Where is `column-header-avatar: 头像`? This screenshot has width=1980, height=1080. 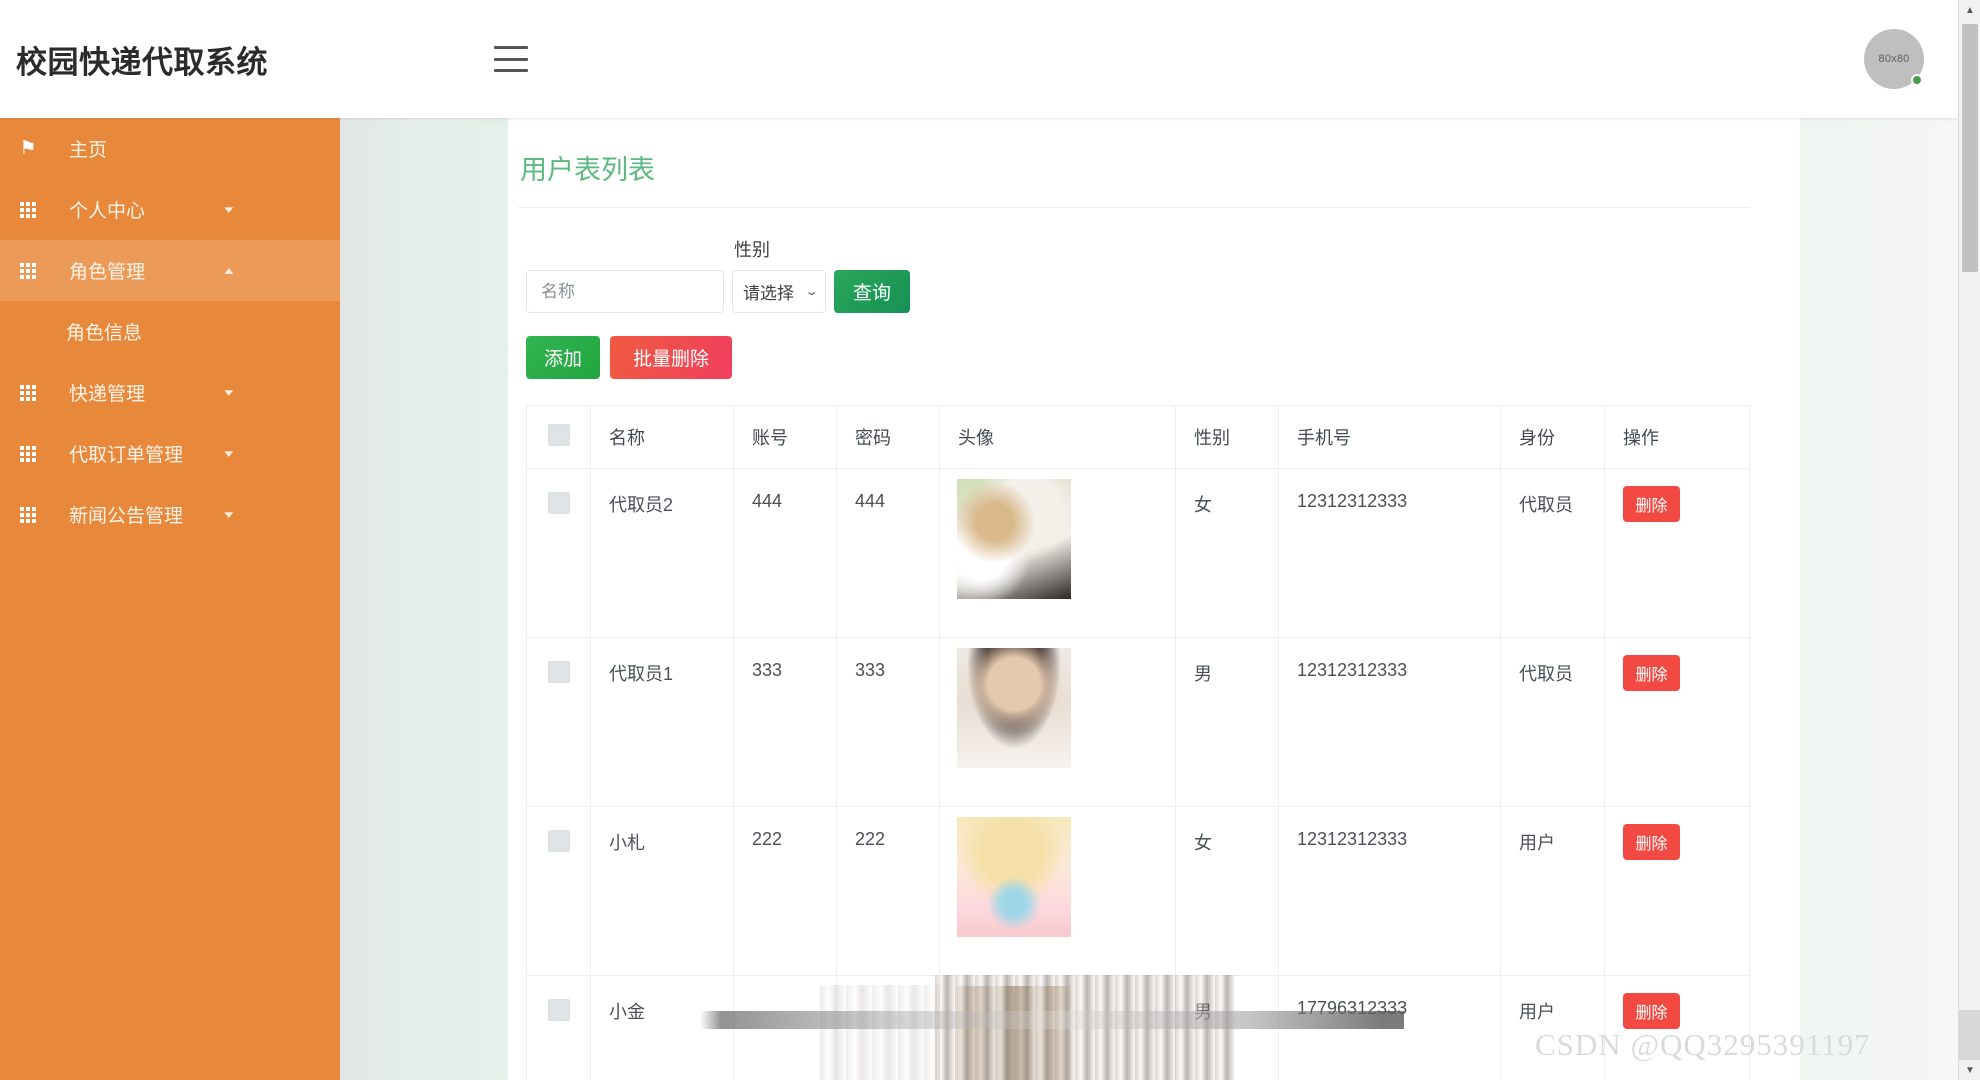 column-header-avatar: 头像 is located at coordinates (1057, 437).